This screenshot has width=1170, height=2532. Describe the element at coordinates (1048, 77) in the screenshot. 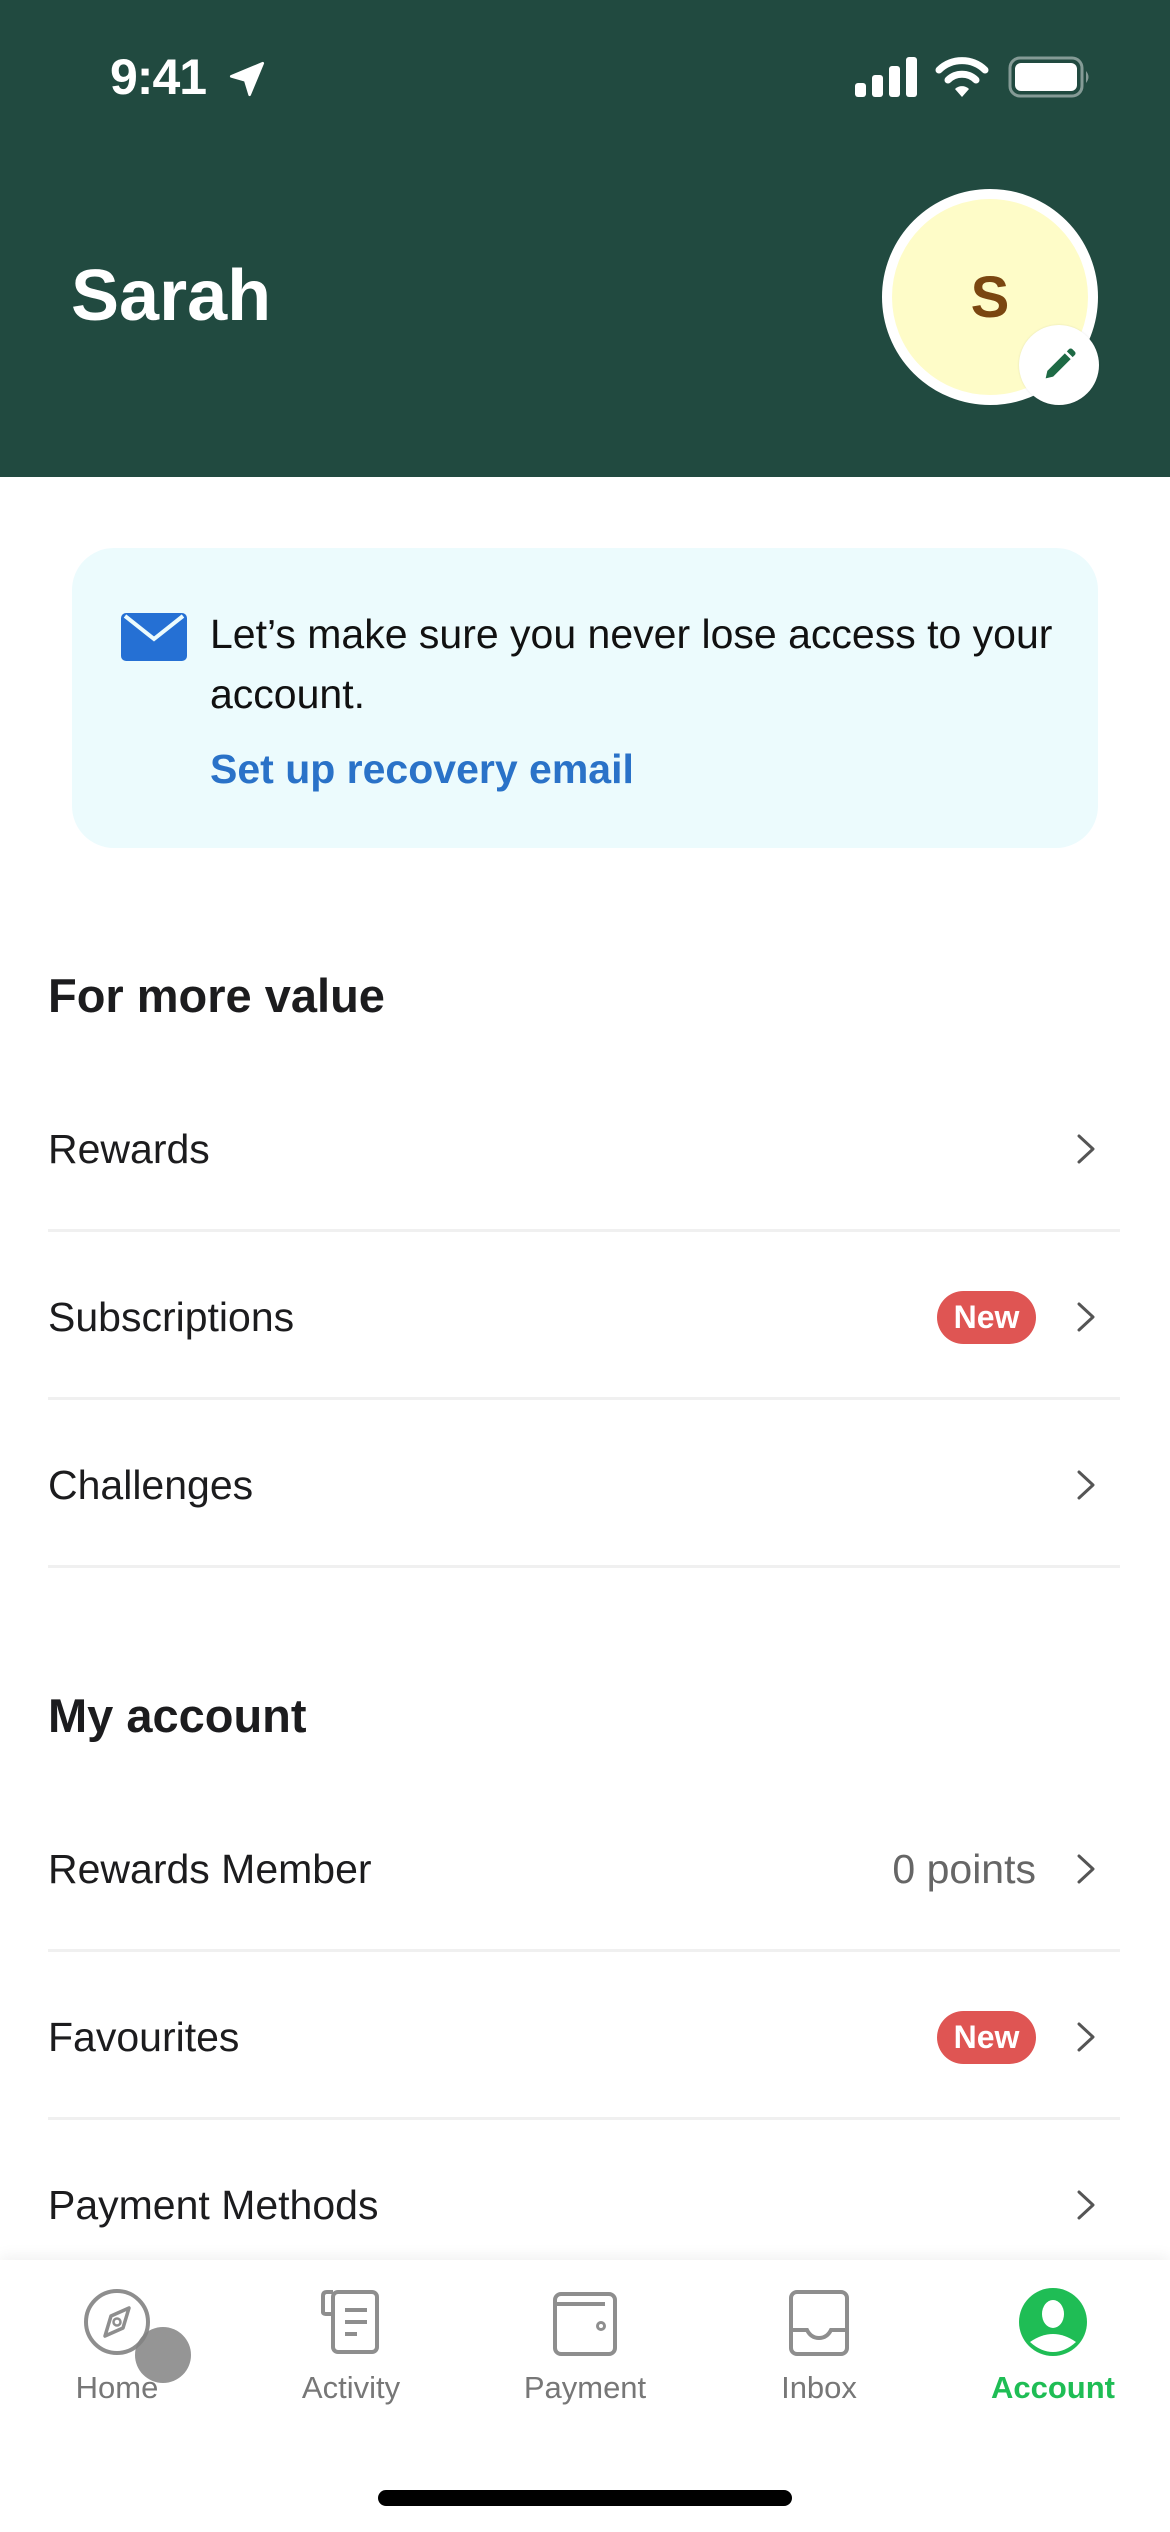

I see `battery-icon` at that location.